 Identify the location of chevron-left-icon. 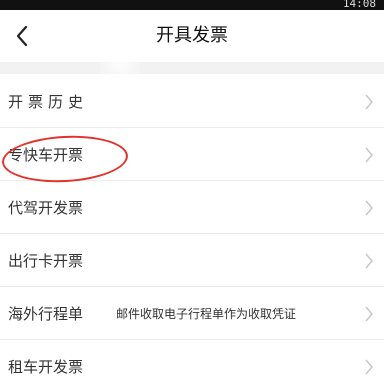
(22, 36).